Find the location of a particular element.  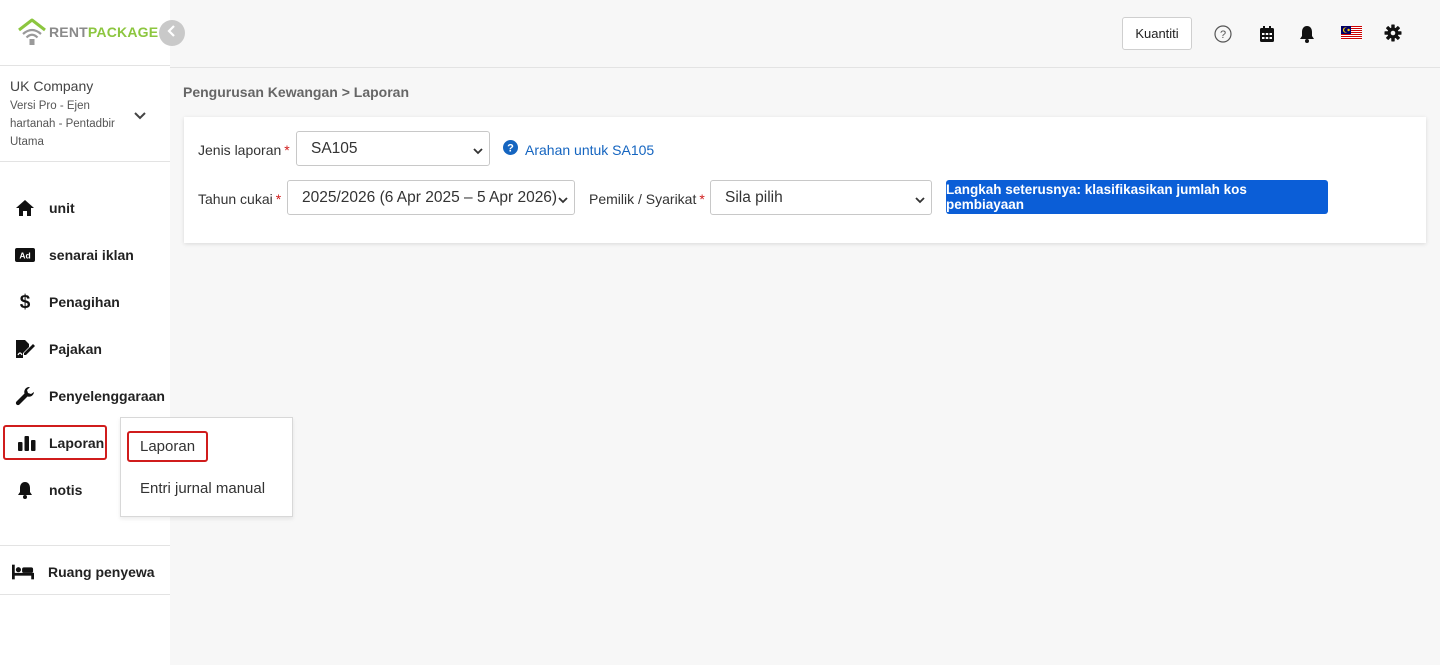

dollar-icon: $ is located at coordinates (25, 302).